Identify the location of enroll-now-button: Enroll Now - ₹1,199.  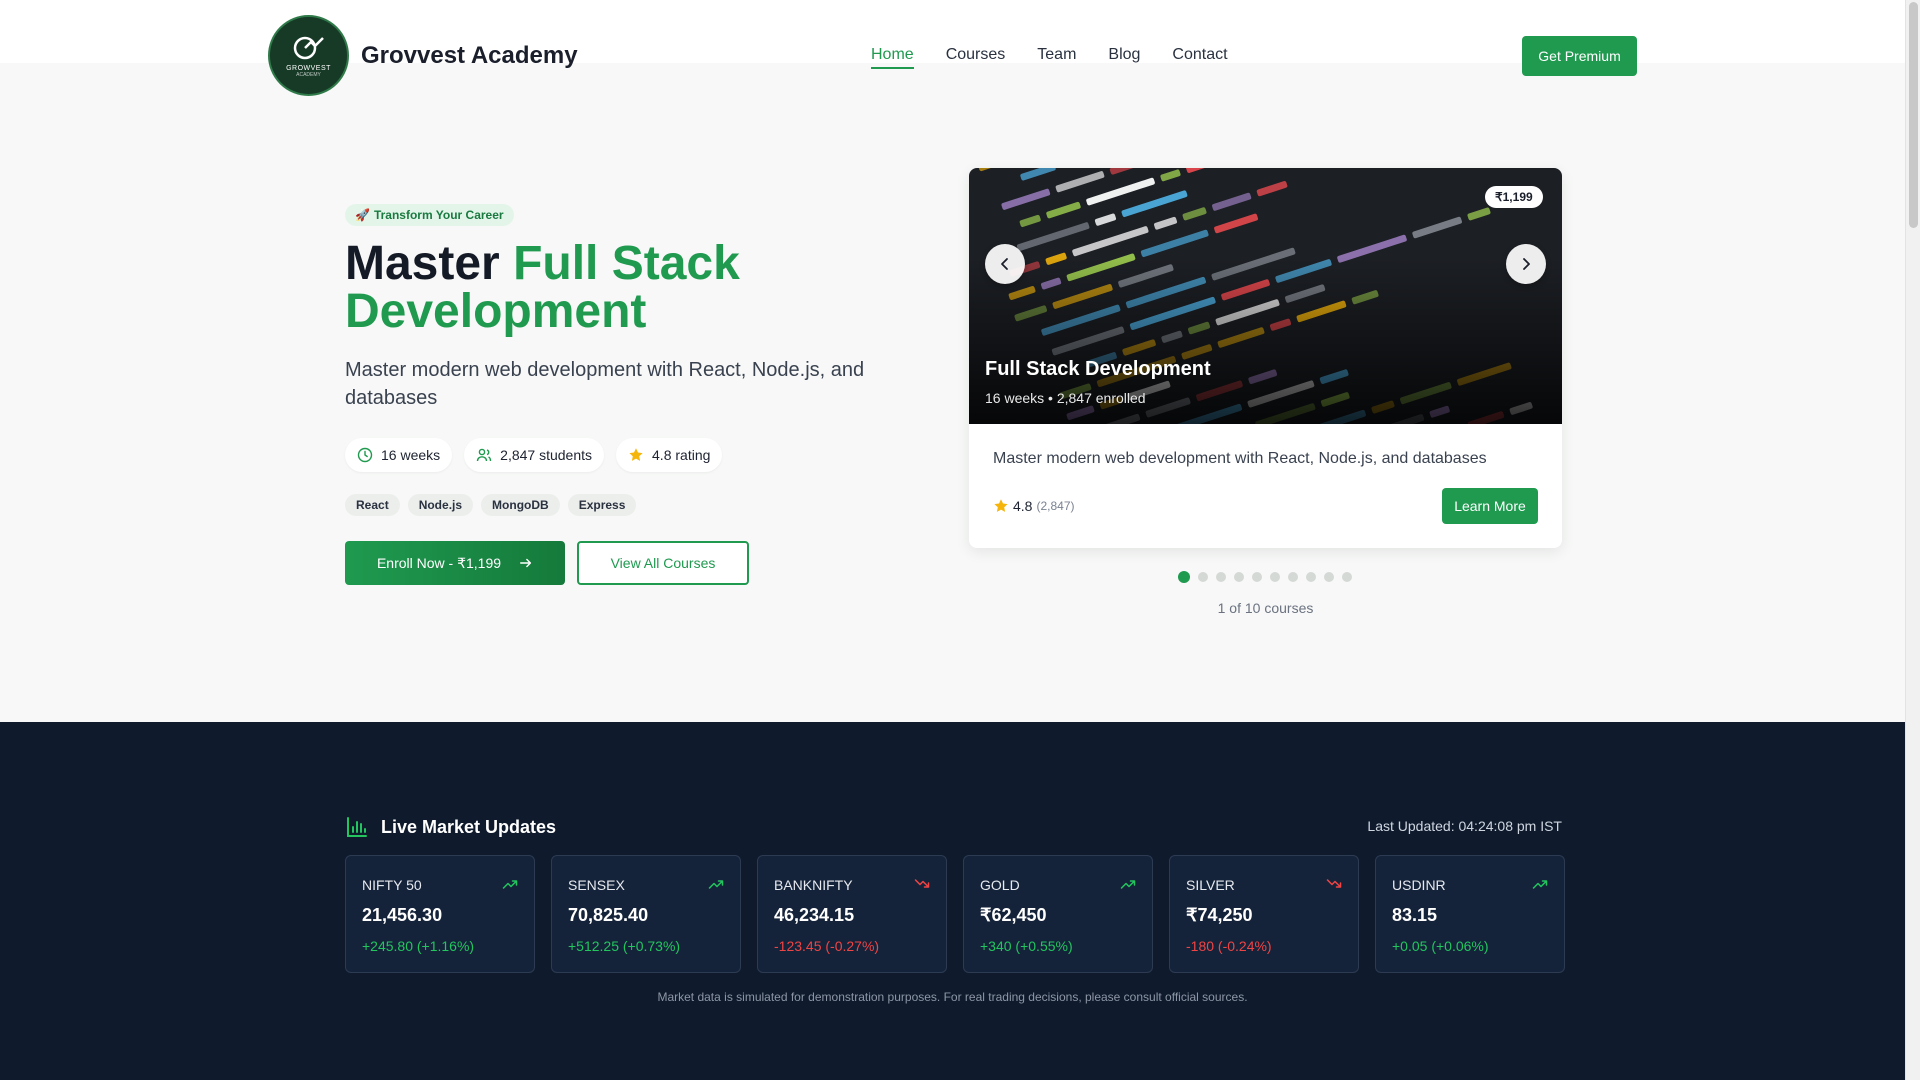
(455, 563).